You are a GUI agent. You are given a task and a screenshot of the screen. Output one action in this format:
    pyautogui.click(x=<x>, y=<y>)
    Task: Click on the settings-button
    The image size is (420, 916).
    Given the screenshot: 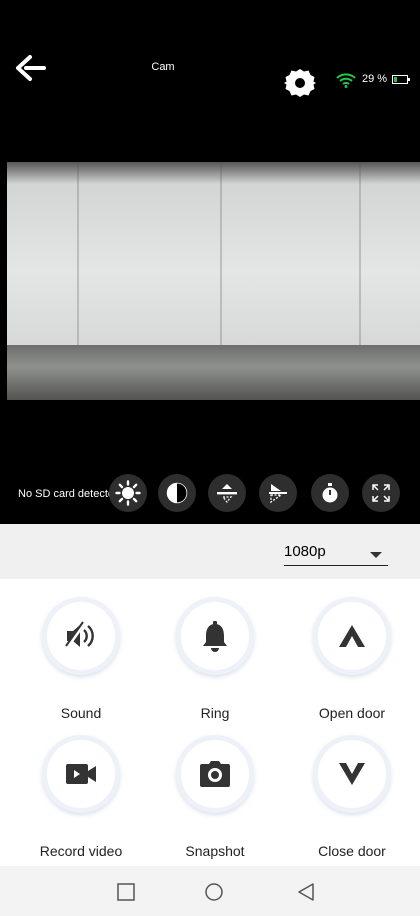 What is the action you would take?
    pyautogui.click(x=300, y=83)
    